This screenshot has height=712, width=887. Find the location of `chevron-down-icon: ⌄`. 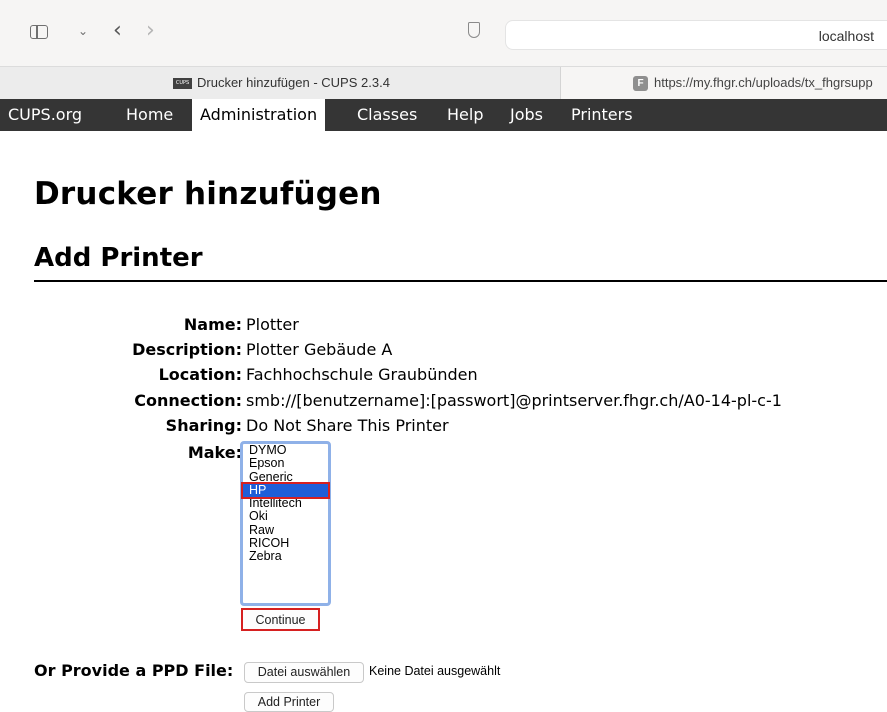

chevron-down-icon: ⌄ is located at coordinates (83, 31).